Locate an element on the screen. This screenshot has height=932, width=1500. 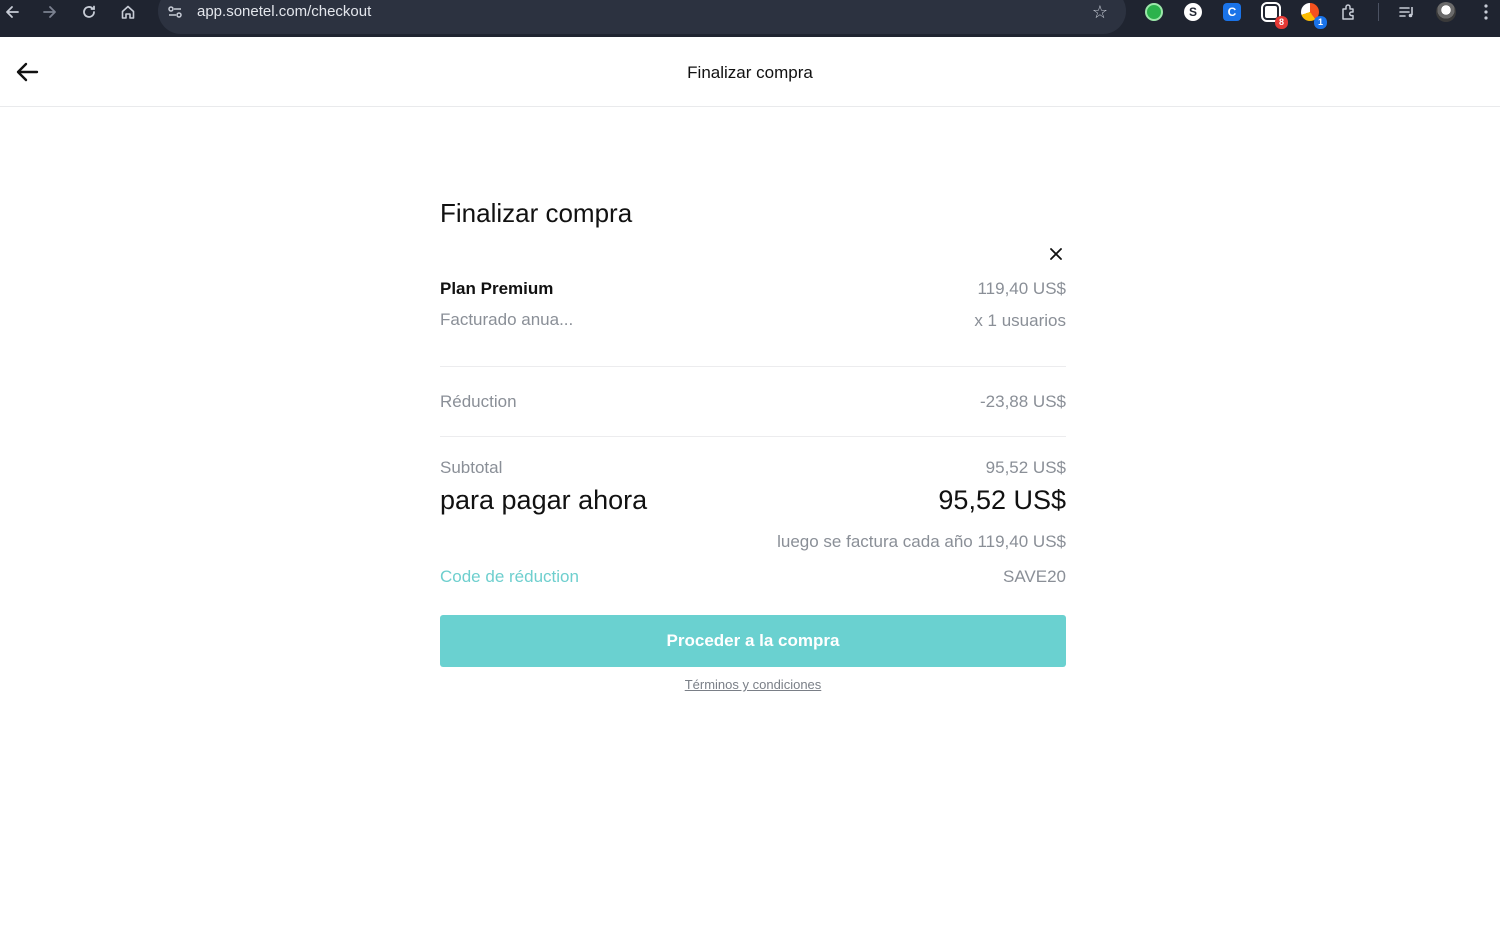
c-extension-letter: C is located at coordinates (1232, 12).